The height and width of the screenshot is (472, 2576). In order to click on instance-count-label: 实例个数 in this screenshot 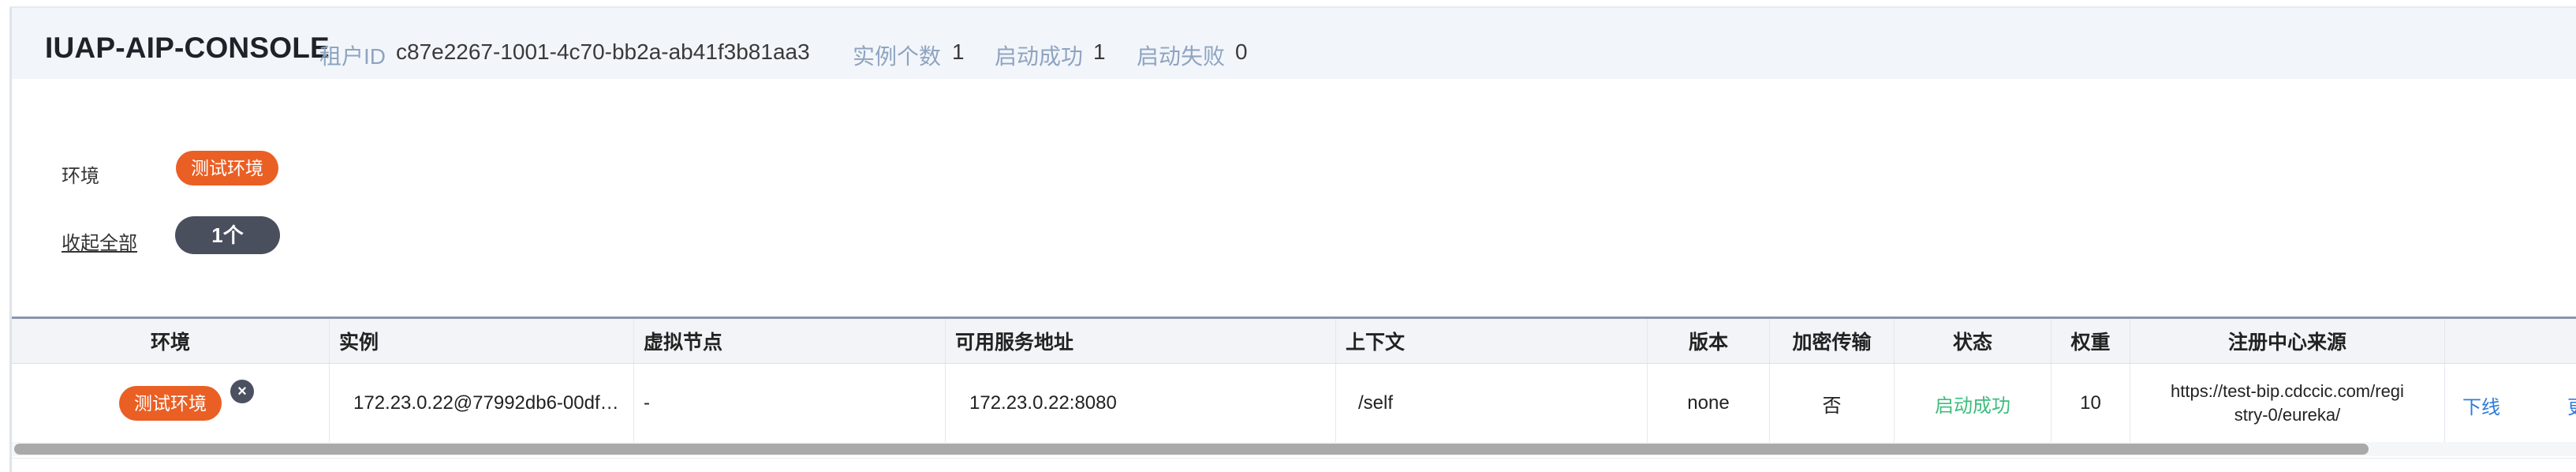, I will do `click(897, 56)`.